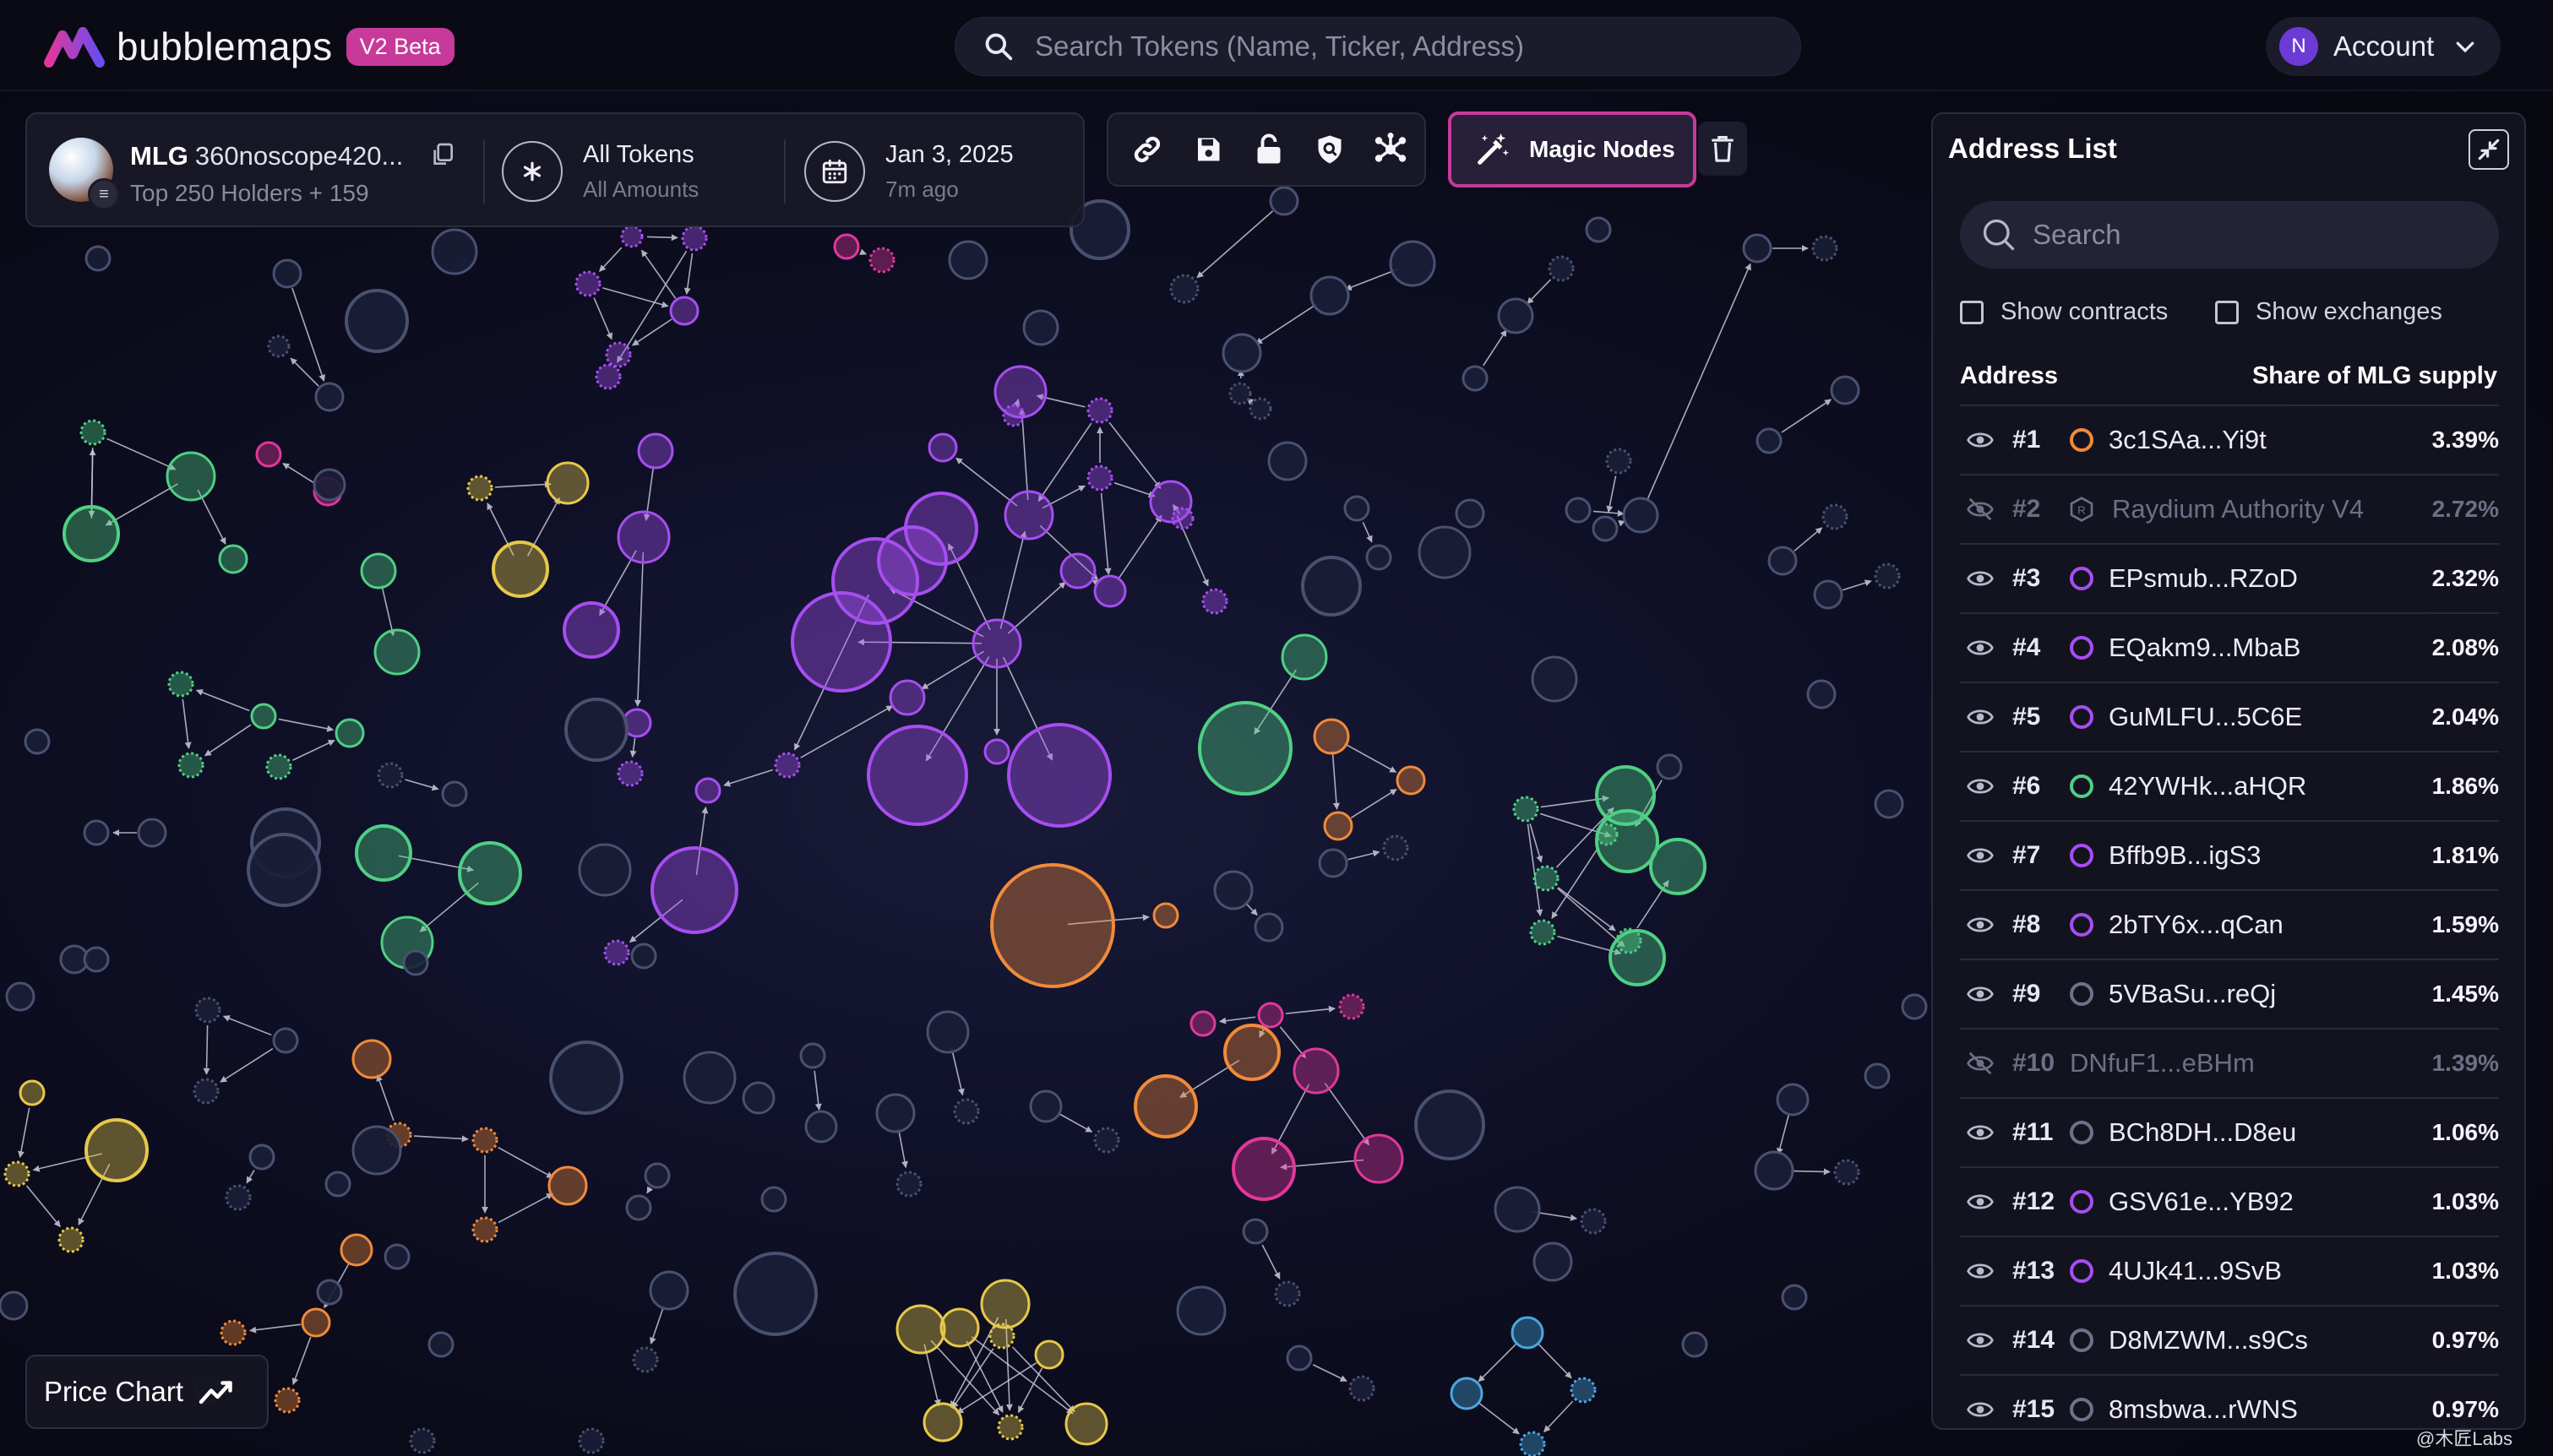 This screenshot has height=1456, width=2553. I want to click on address-row: #3 EPsmub...RZoD 2.32%, so click(2229, 577).